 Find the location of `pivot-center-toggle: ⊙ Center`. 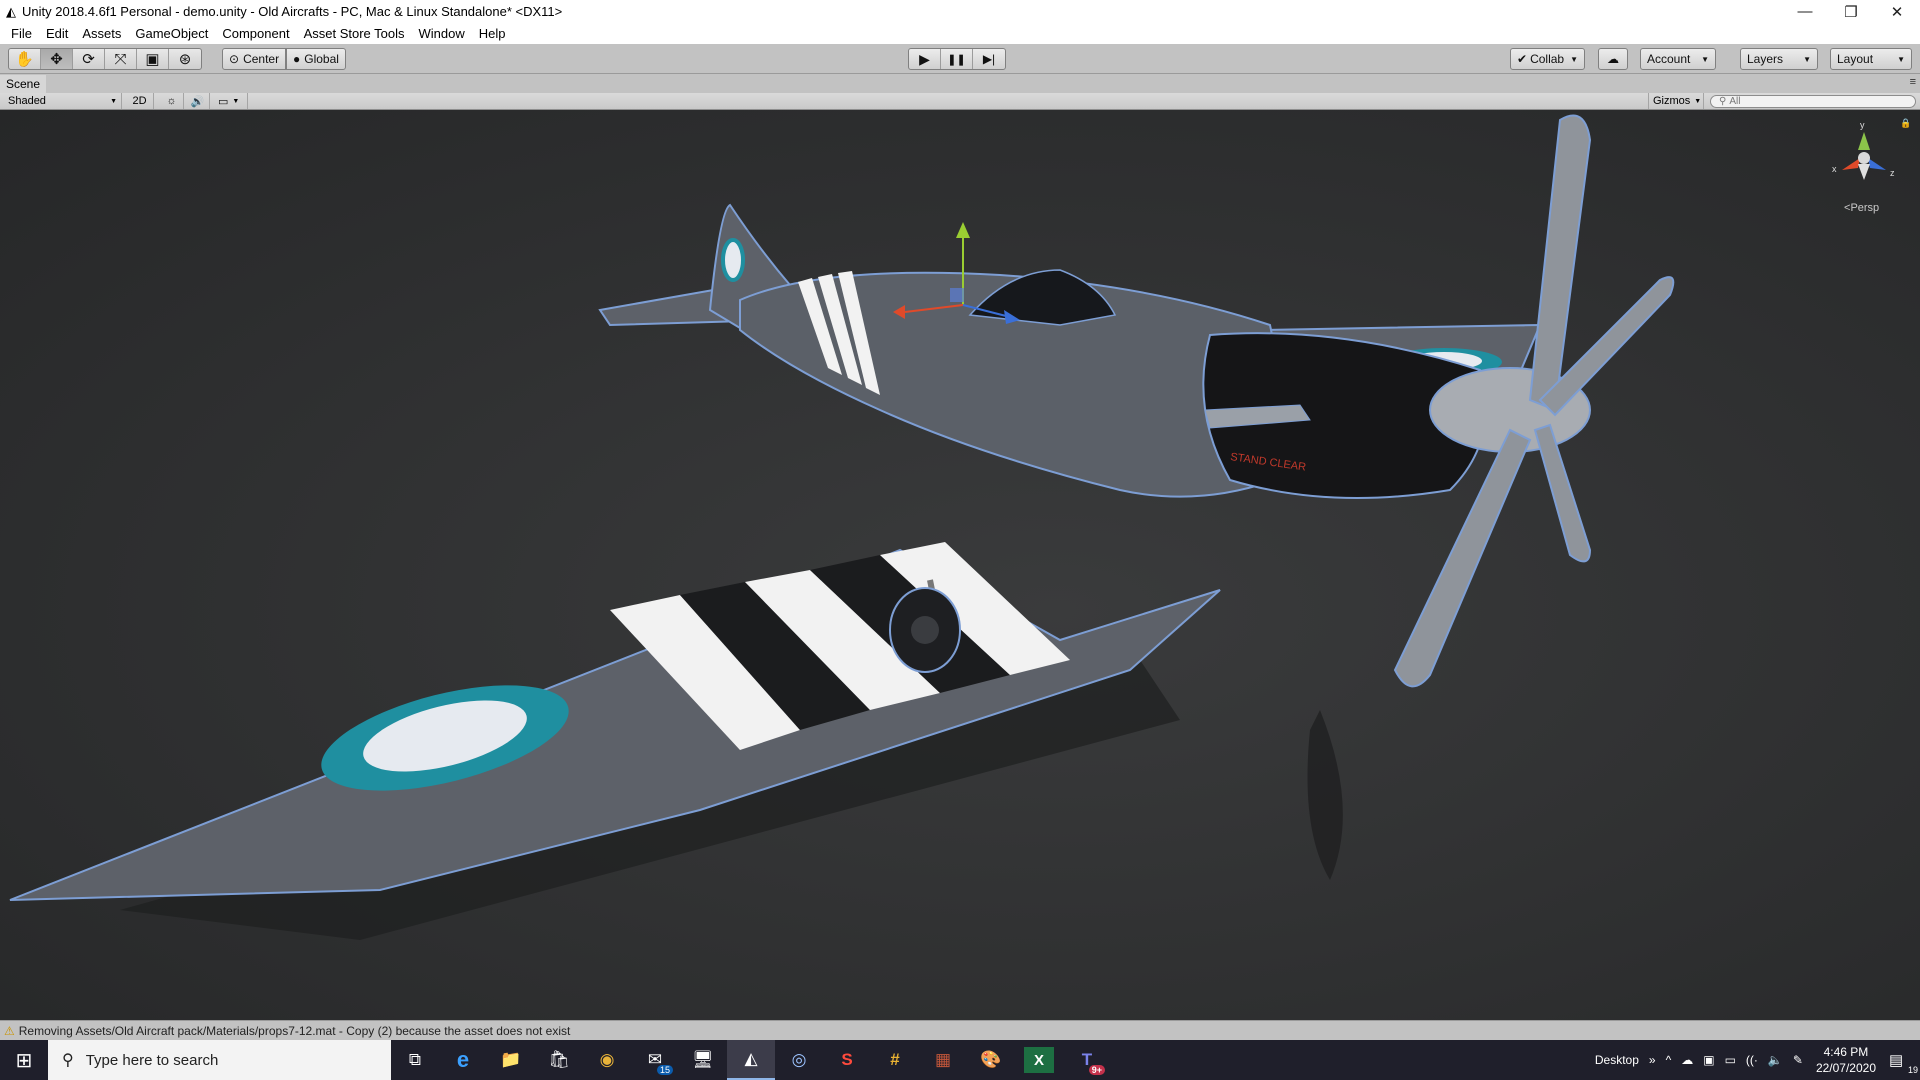

pivot-center-toggle: ⊙ Center is located at coordinates (254, 59).